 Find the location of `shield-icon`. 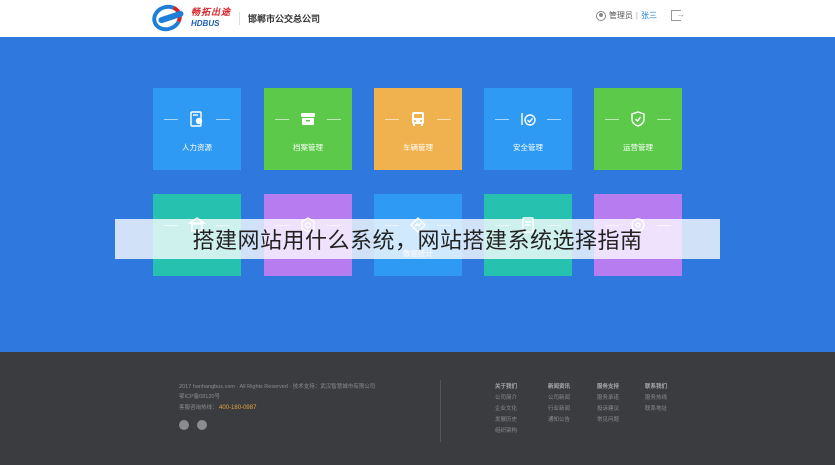

shield-icon is located at coordinates (638, 119).